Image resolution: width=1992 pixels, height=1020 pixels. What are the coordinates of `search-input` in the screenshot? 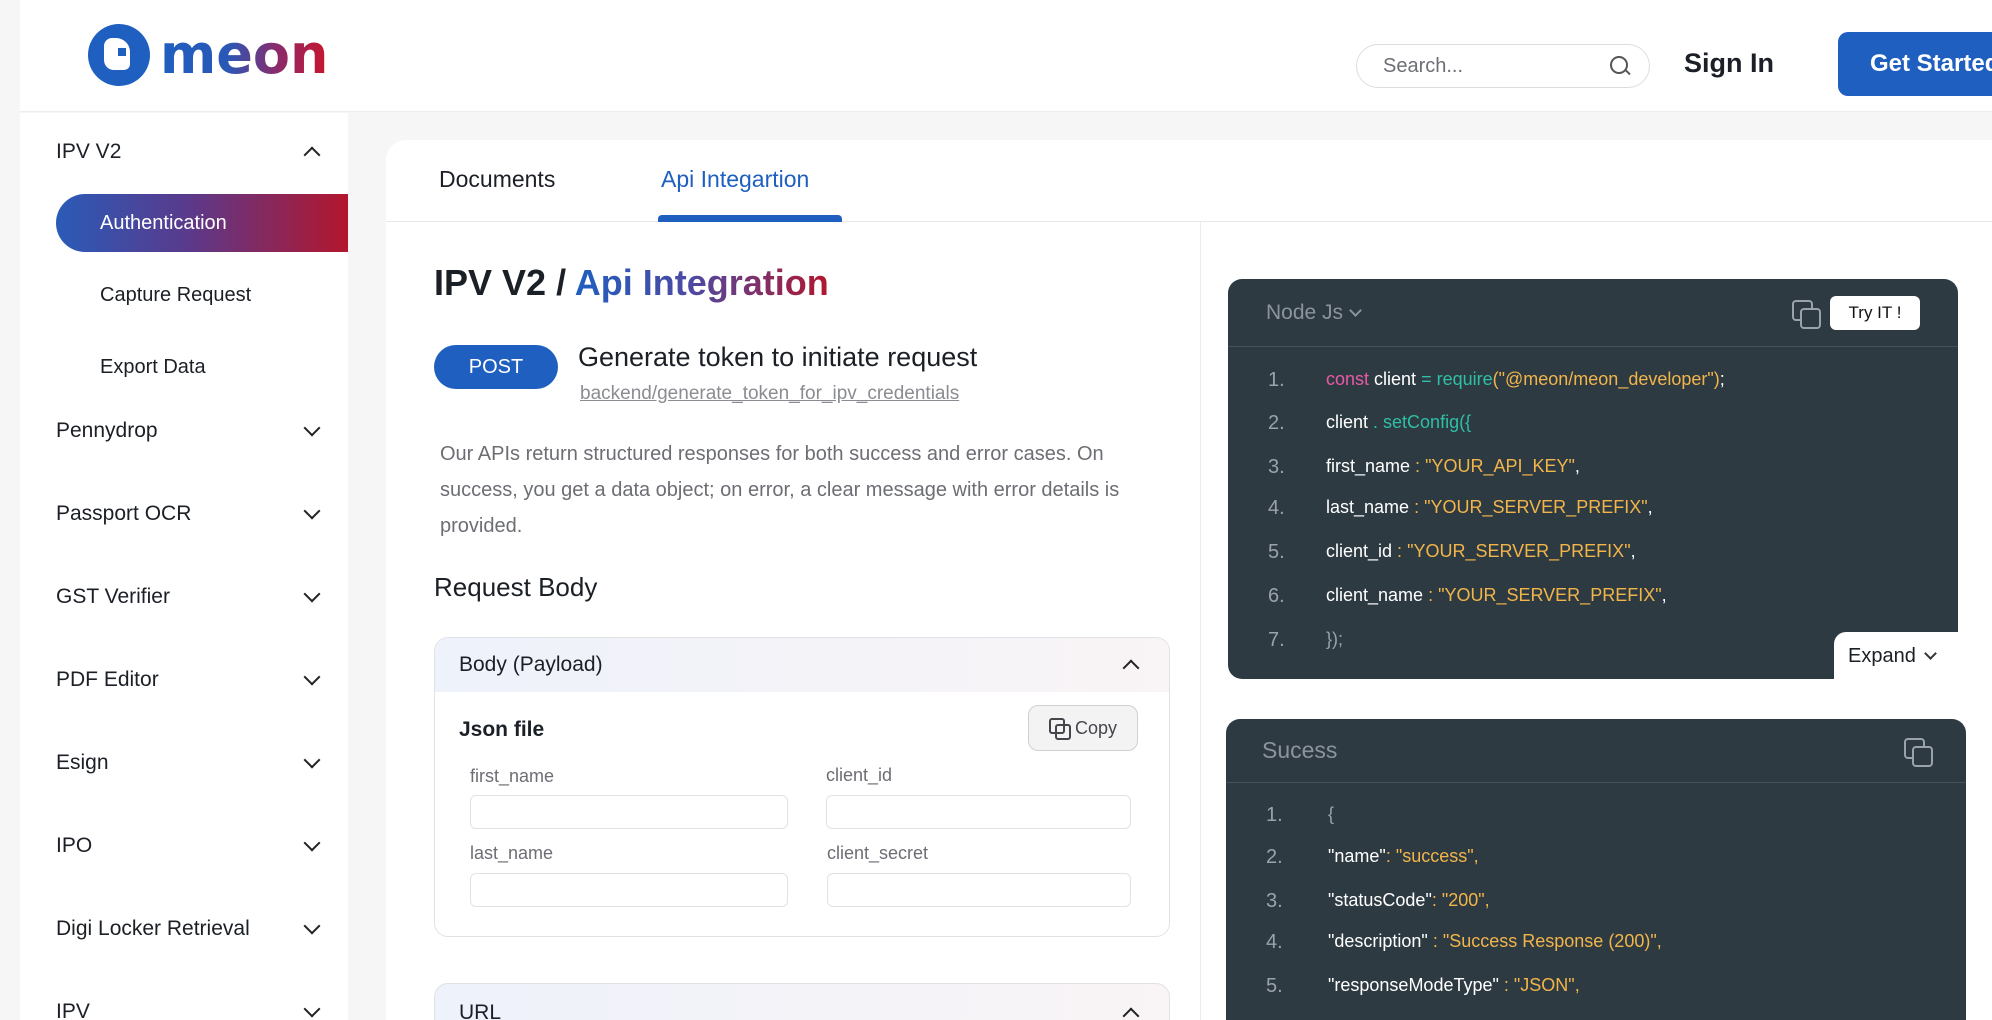 It's located at (1496, 66).